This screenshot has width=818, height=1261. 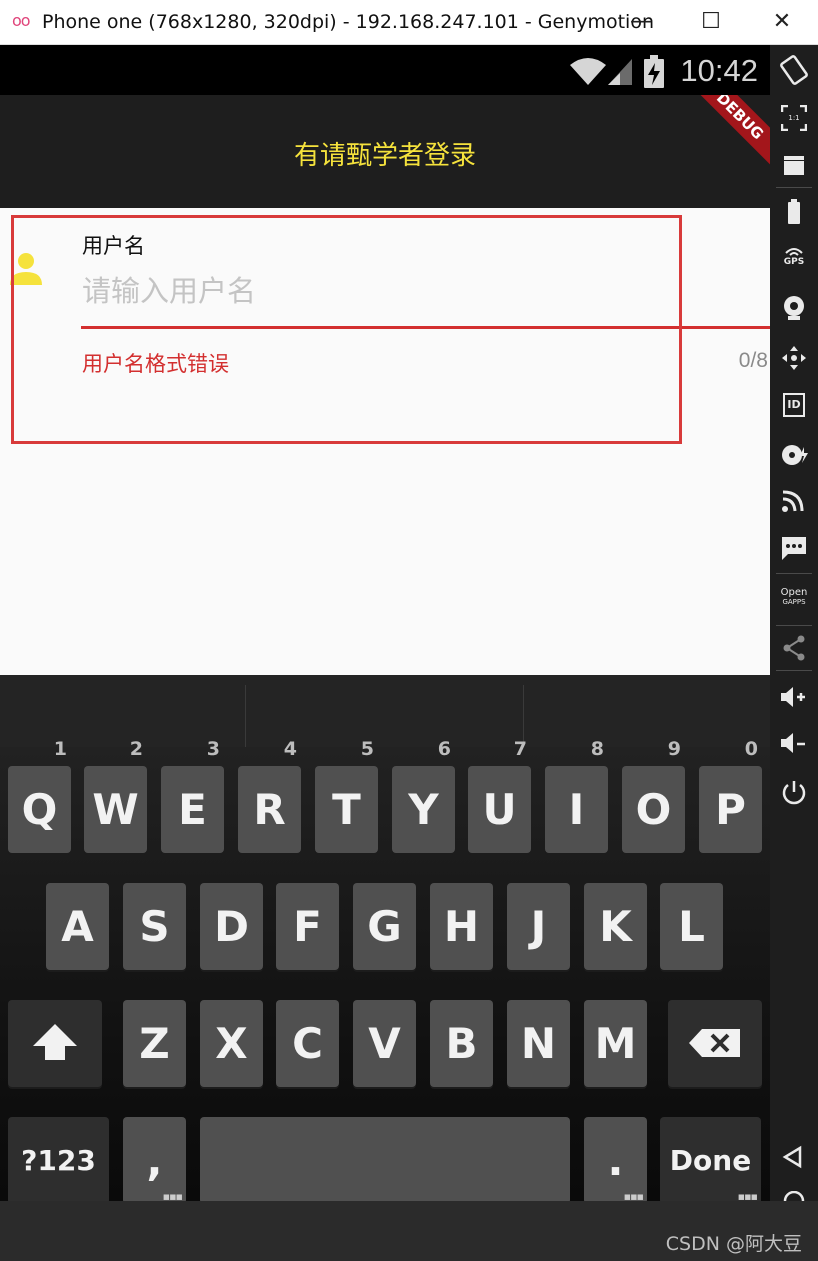 I want to click on key-m: M, so click(x=615, y=1043).